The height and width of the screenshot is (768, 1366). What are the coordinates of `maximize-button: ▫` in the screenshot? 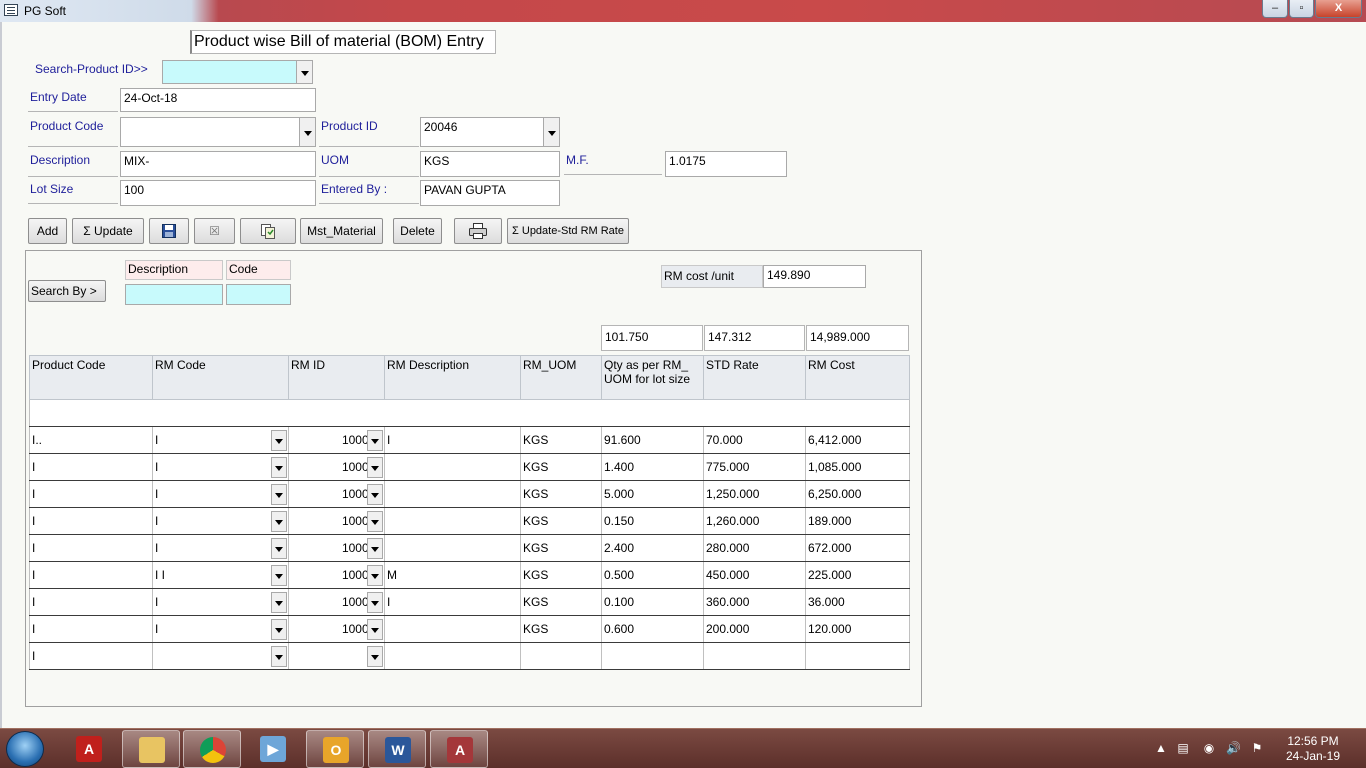 It's located at (1301, 9).